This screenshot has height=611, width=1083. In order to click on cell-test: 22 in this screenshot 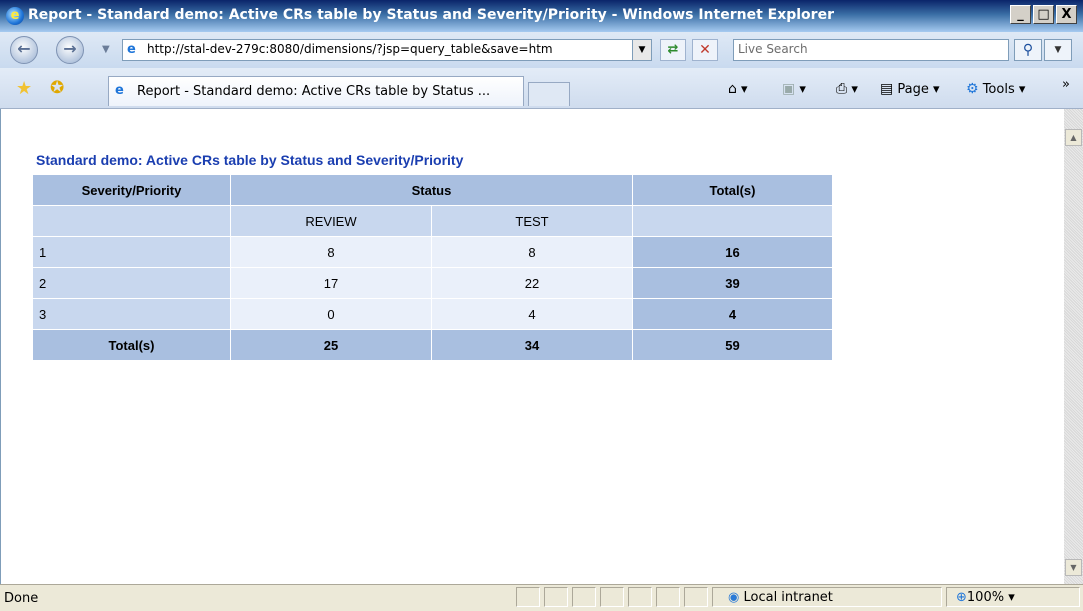, I will do `click(532, 283)`.